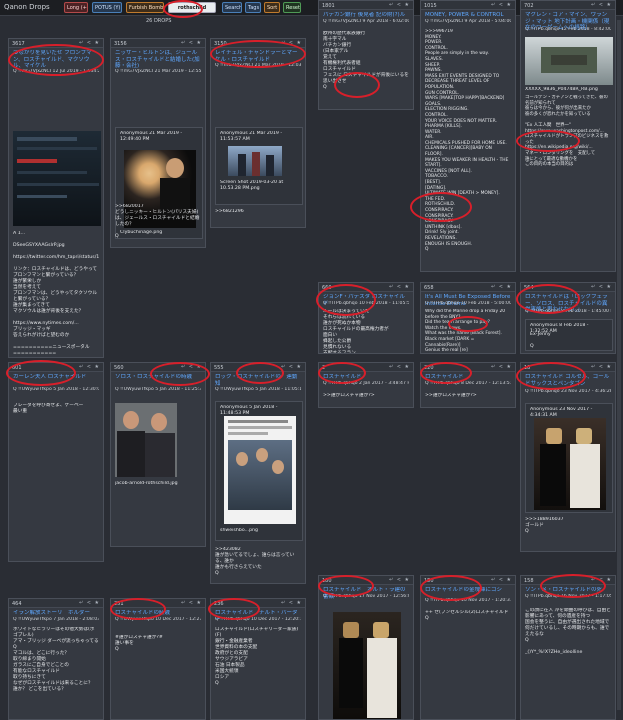  Describe the element at coordinates (366, 15) in the screenshot. I see `drop-title: パテカン銀行 後見者 記の財(?)ル` at that location.